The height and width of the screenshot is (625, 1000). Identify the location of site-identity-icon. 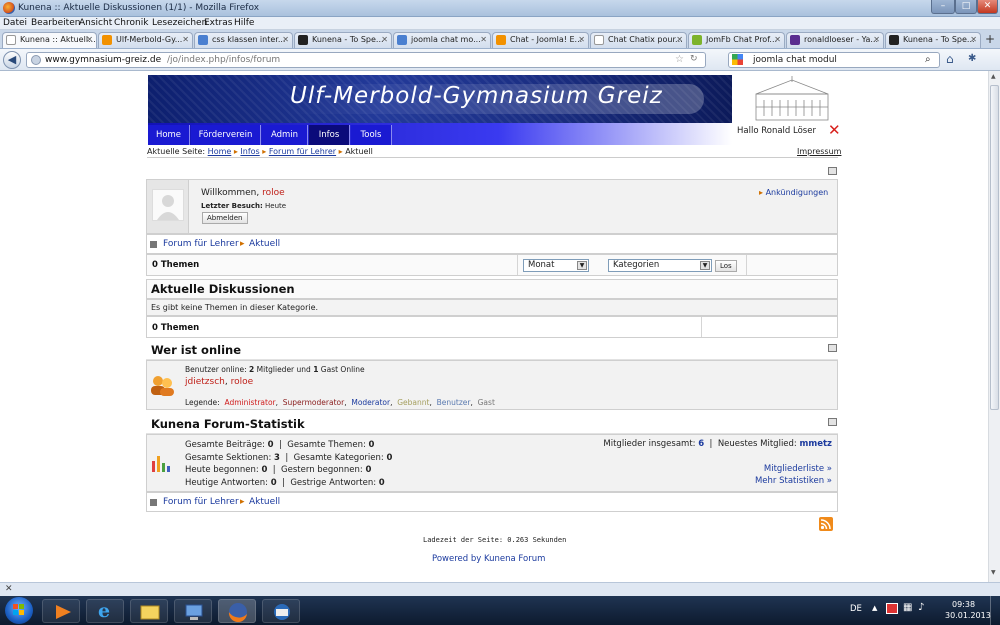
(36, 60).